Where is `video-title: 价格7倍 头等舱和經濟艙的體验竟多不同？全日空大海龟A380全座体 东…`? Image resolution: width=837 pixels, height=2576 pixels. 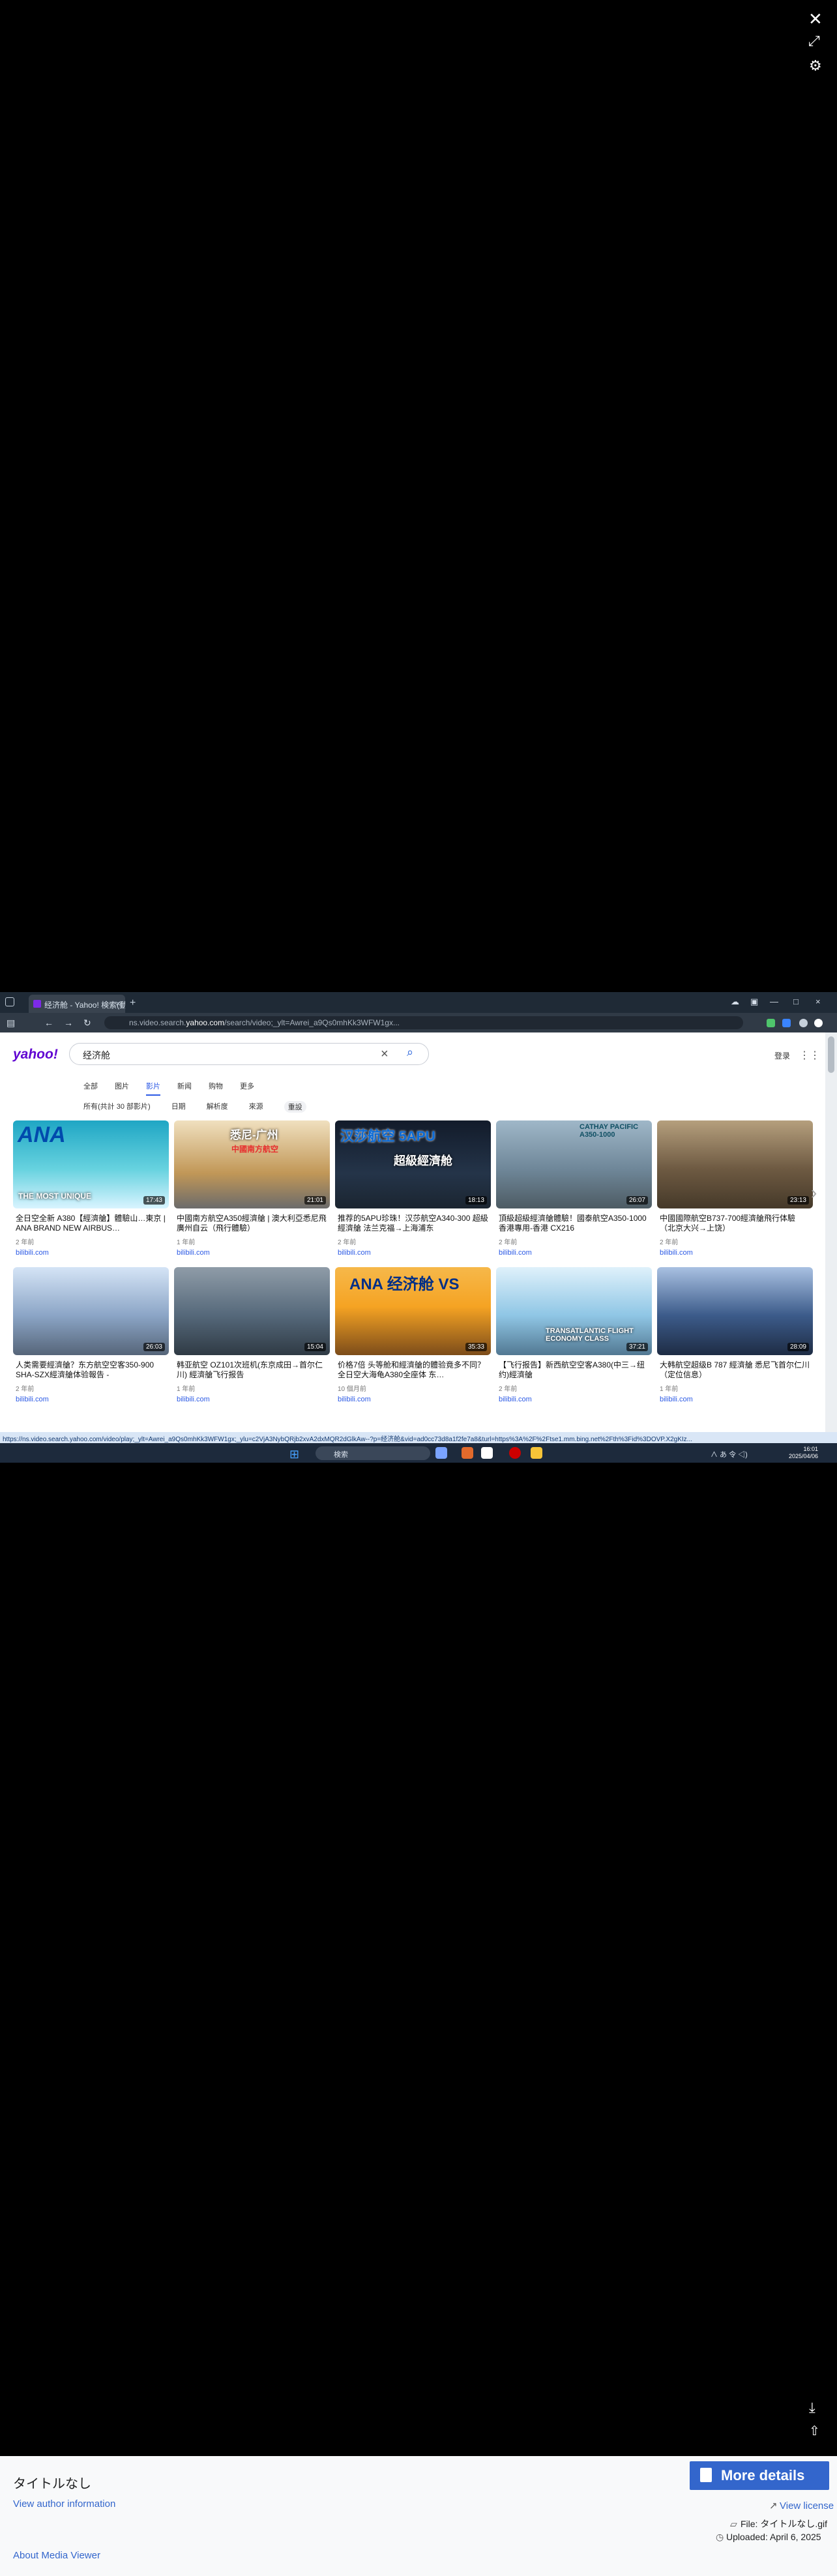
video-title: 价格7倍 头等舱和經濟艙的體验竟多不同？全日空大海龟A380全座体 东… is located at coordinates (413, 1370).